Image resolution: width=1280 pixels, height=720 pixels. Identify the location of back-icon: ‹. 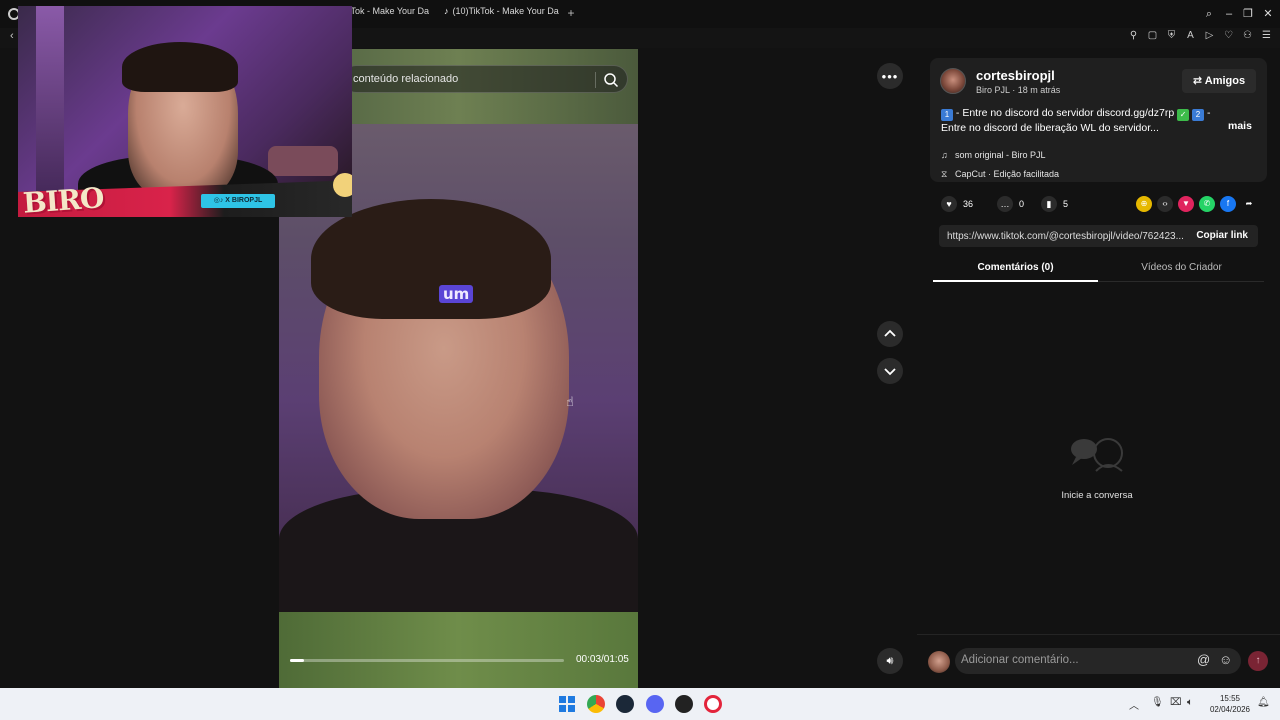
(12, 36).